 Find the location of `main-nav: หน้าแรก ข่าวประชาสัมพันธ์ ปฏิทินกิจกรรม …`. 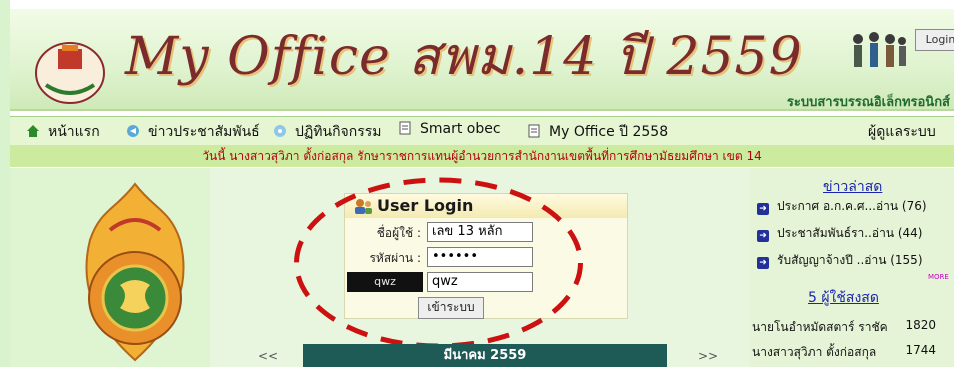

main-nav: หน้าแรก ข่าวประชาสัมพันธ์ ปฏิทินกิจกรรม … is located at coordinates (482, 131).